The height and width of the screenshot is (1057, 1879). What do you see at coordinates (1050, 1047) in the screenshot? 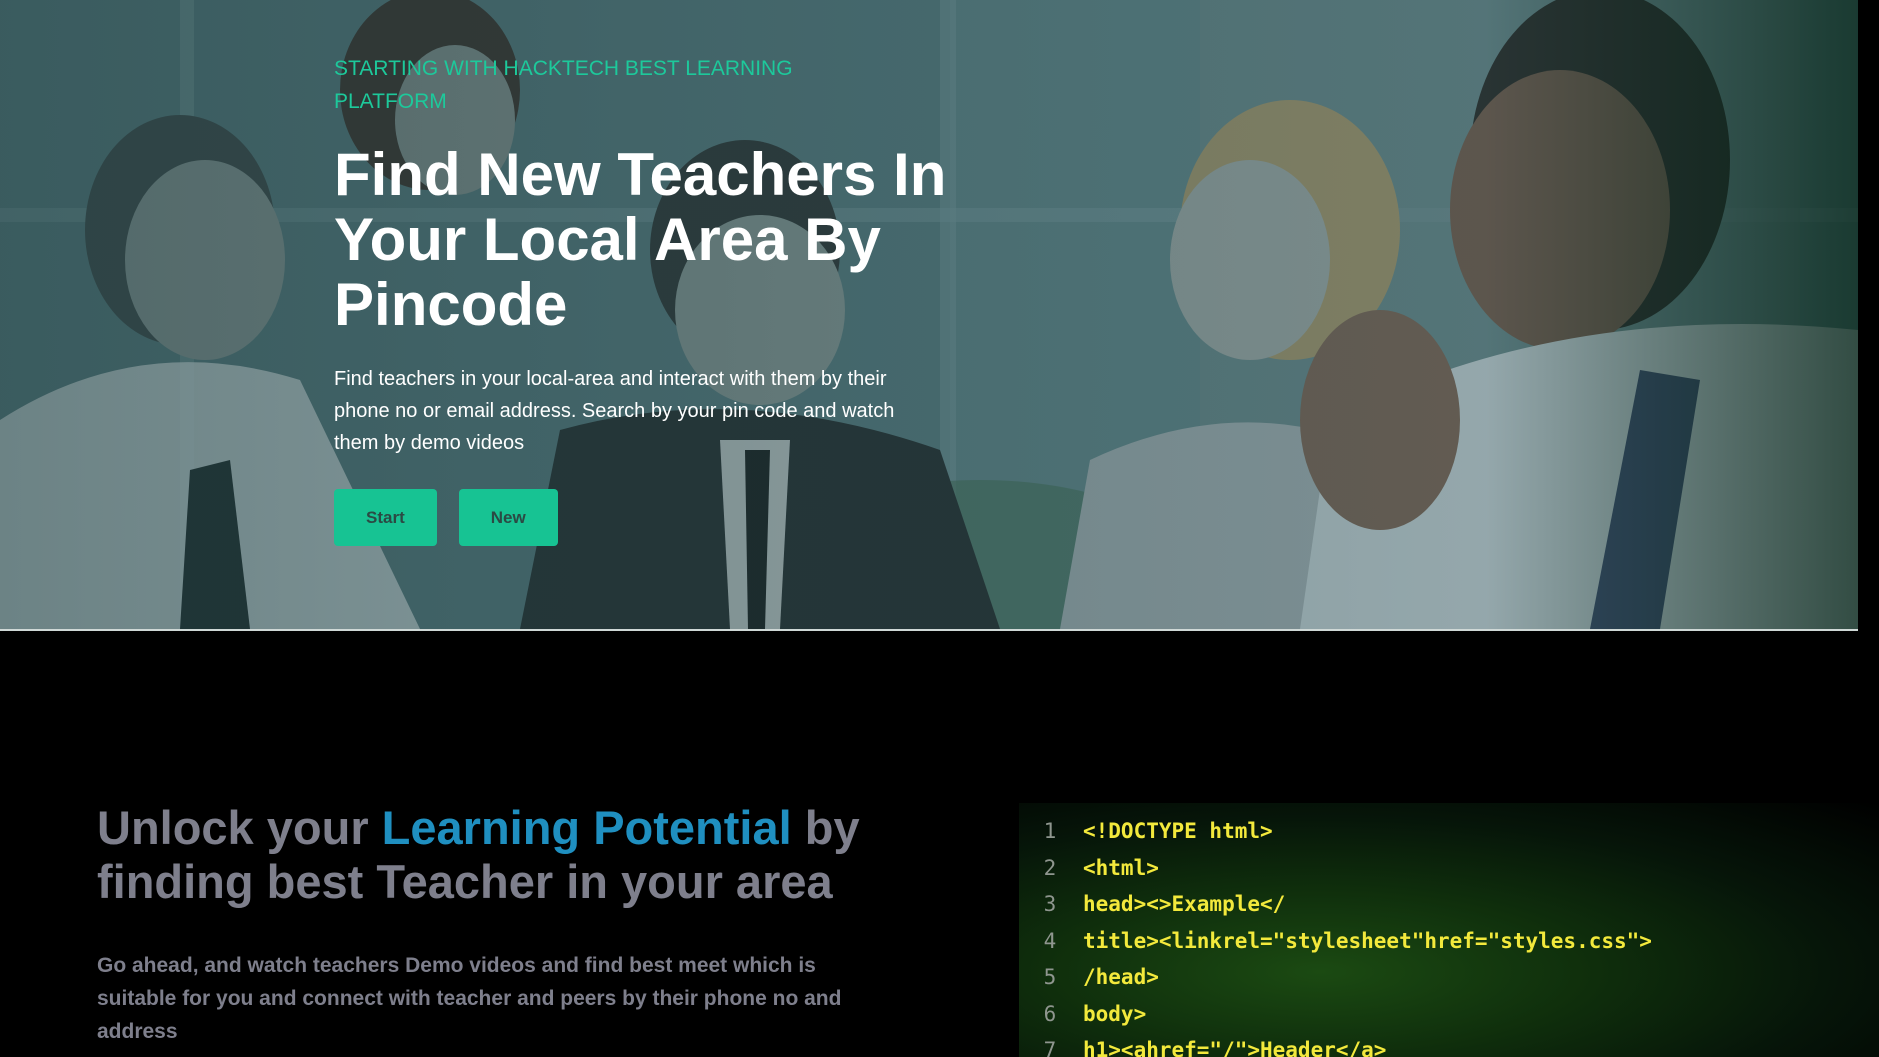
I see `line-number: 7` at bounding box center [1050, 1047].